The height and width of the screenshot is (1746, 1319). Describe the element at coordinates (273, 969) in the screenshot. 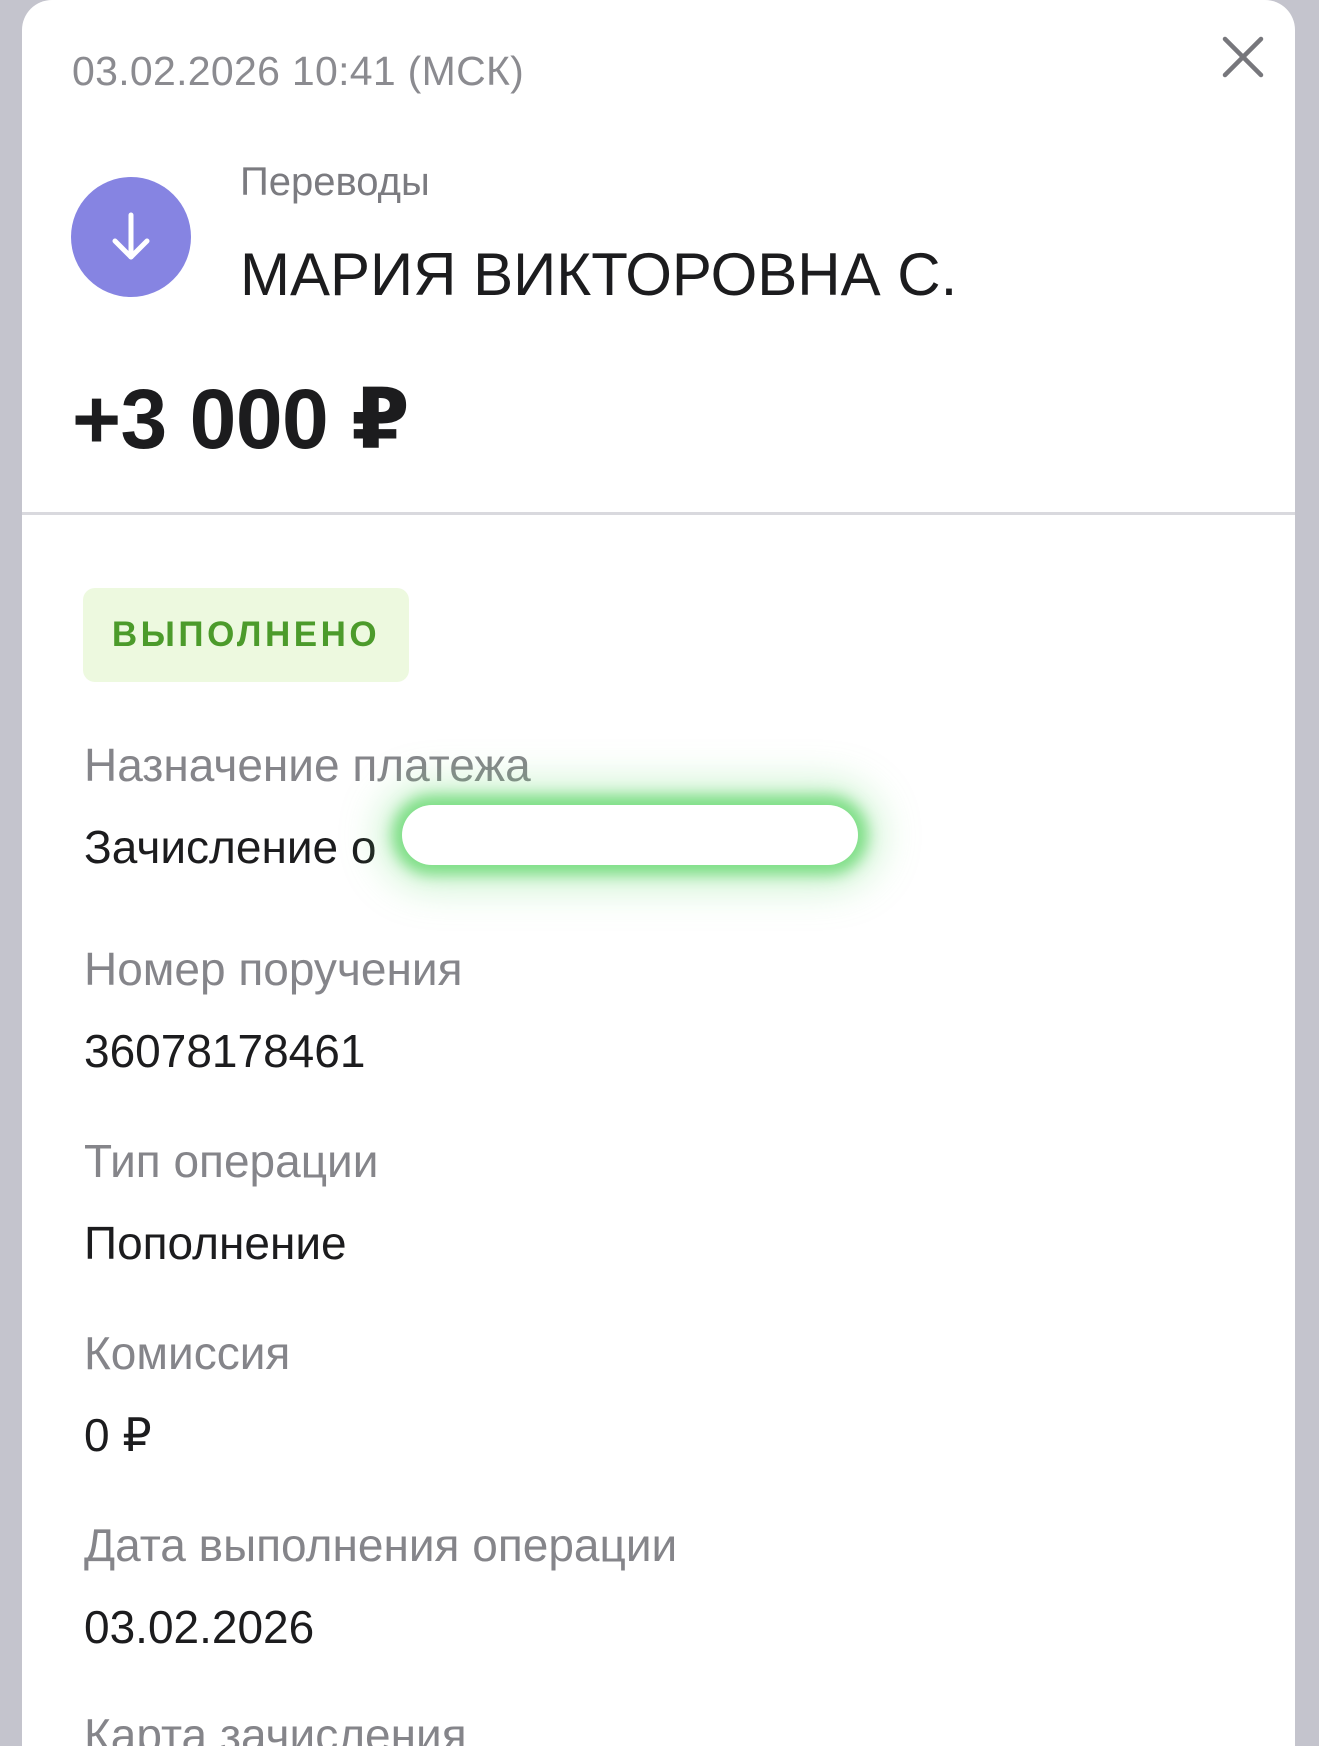

I see `order-number-label: Номер поручения` at that location.